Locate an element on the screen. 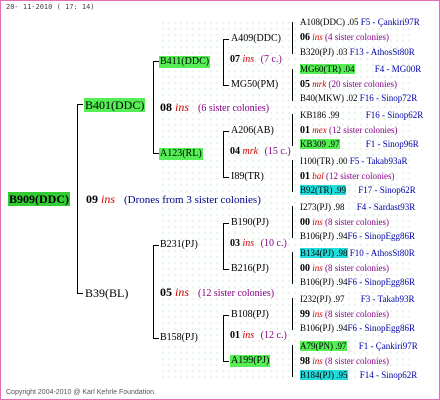 This screenshot has height=400, width=440. gen4-info: 01 bal (12 sister colonies) is located at coordinates (347, 176).